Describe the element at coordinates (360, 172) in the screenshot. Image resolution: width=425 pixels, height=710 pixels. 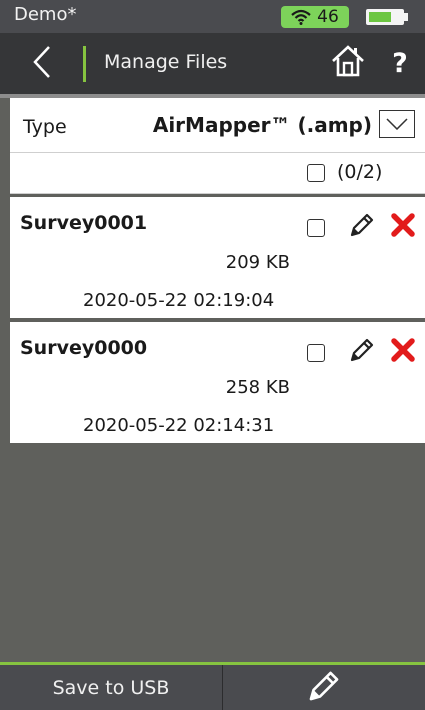
I see `selection-count: (0/2)` at that location.